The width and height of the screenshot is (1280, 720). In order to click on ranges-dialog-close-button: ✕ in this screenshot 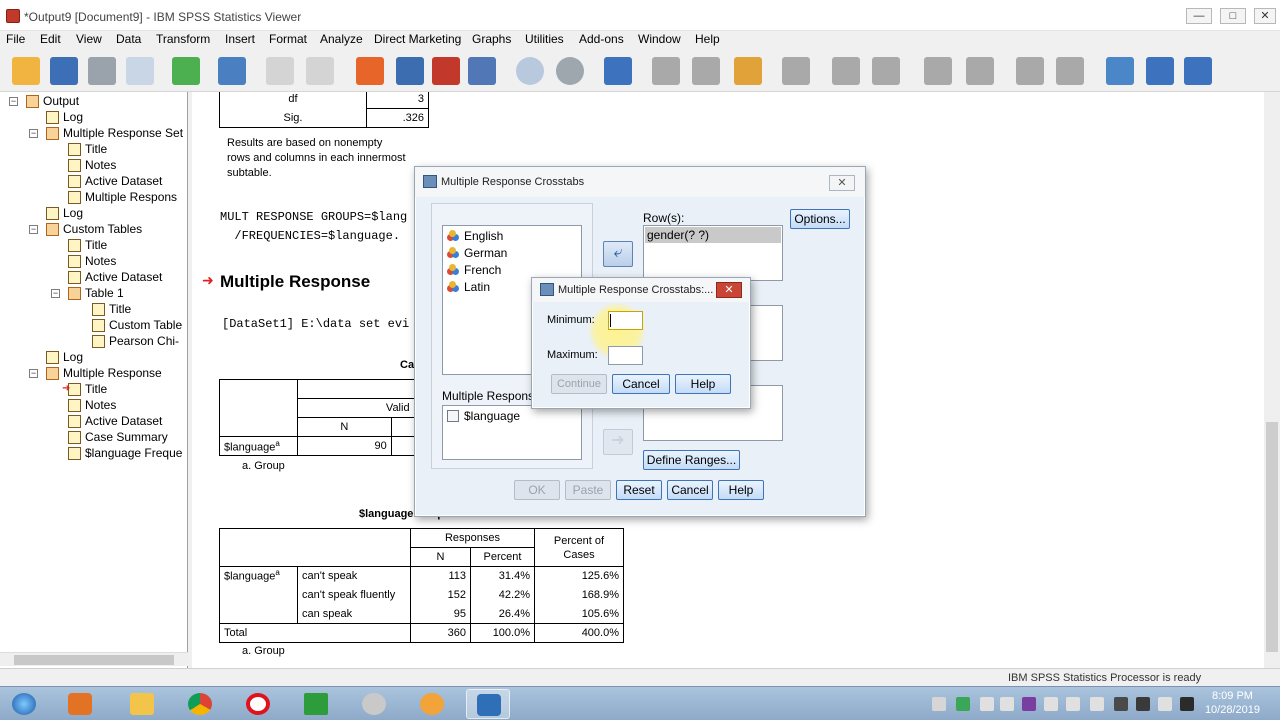, I will do `click(729, 290)`.